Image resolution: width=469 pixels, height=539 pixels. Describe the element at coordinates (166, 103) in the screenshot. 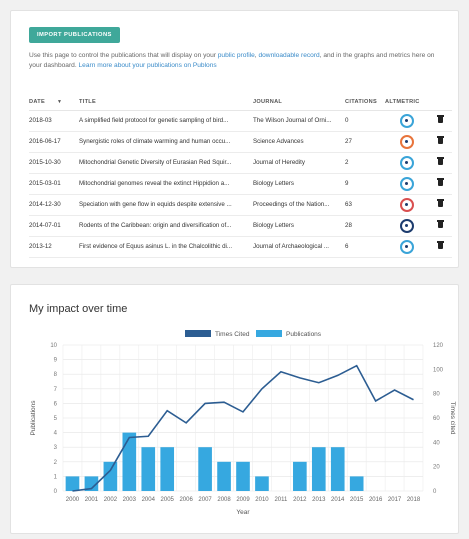

I see `title-column-header: TITLE` at that location.